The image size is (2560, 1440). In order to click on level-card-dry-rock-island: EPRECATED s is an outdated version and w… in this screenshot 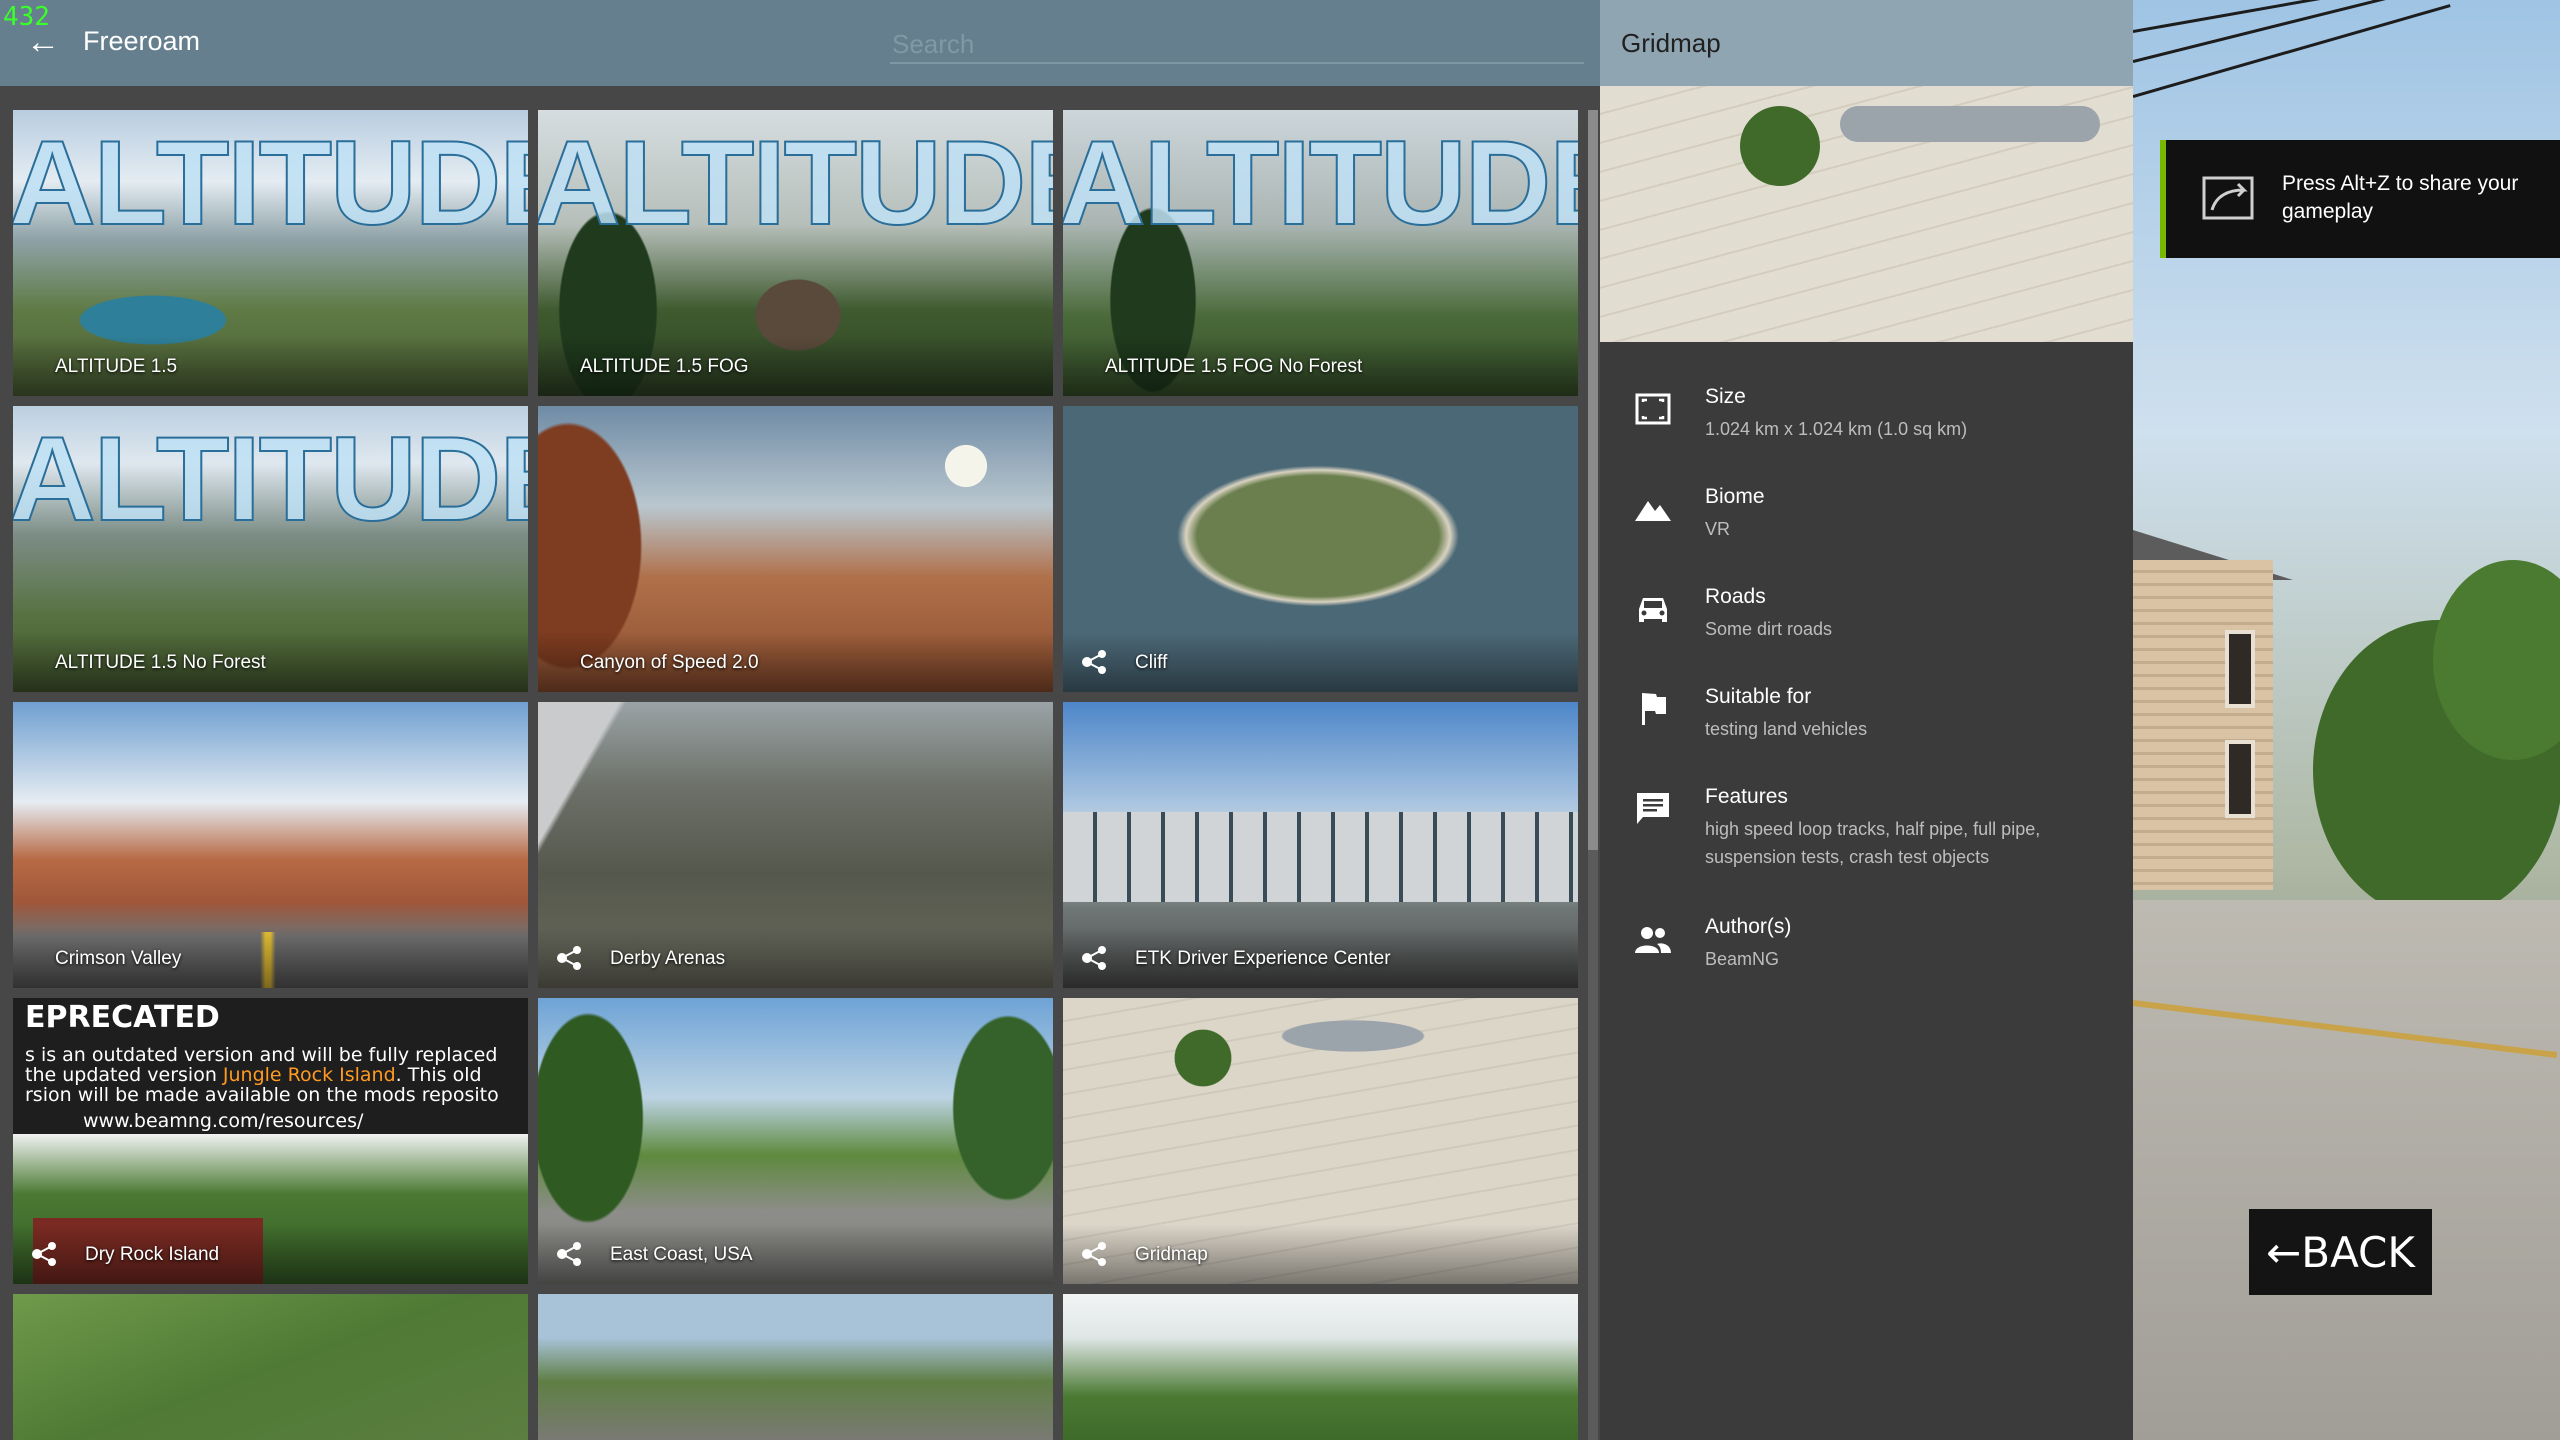, I will do `click(270, 1141)`.